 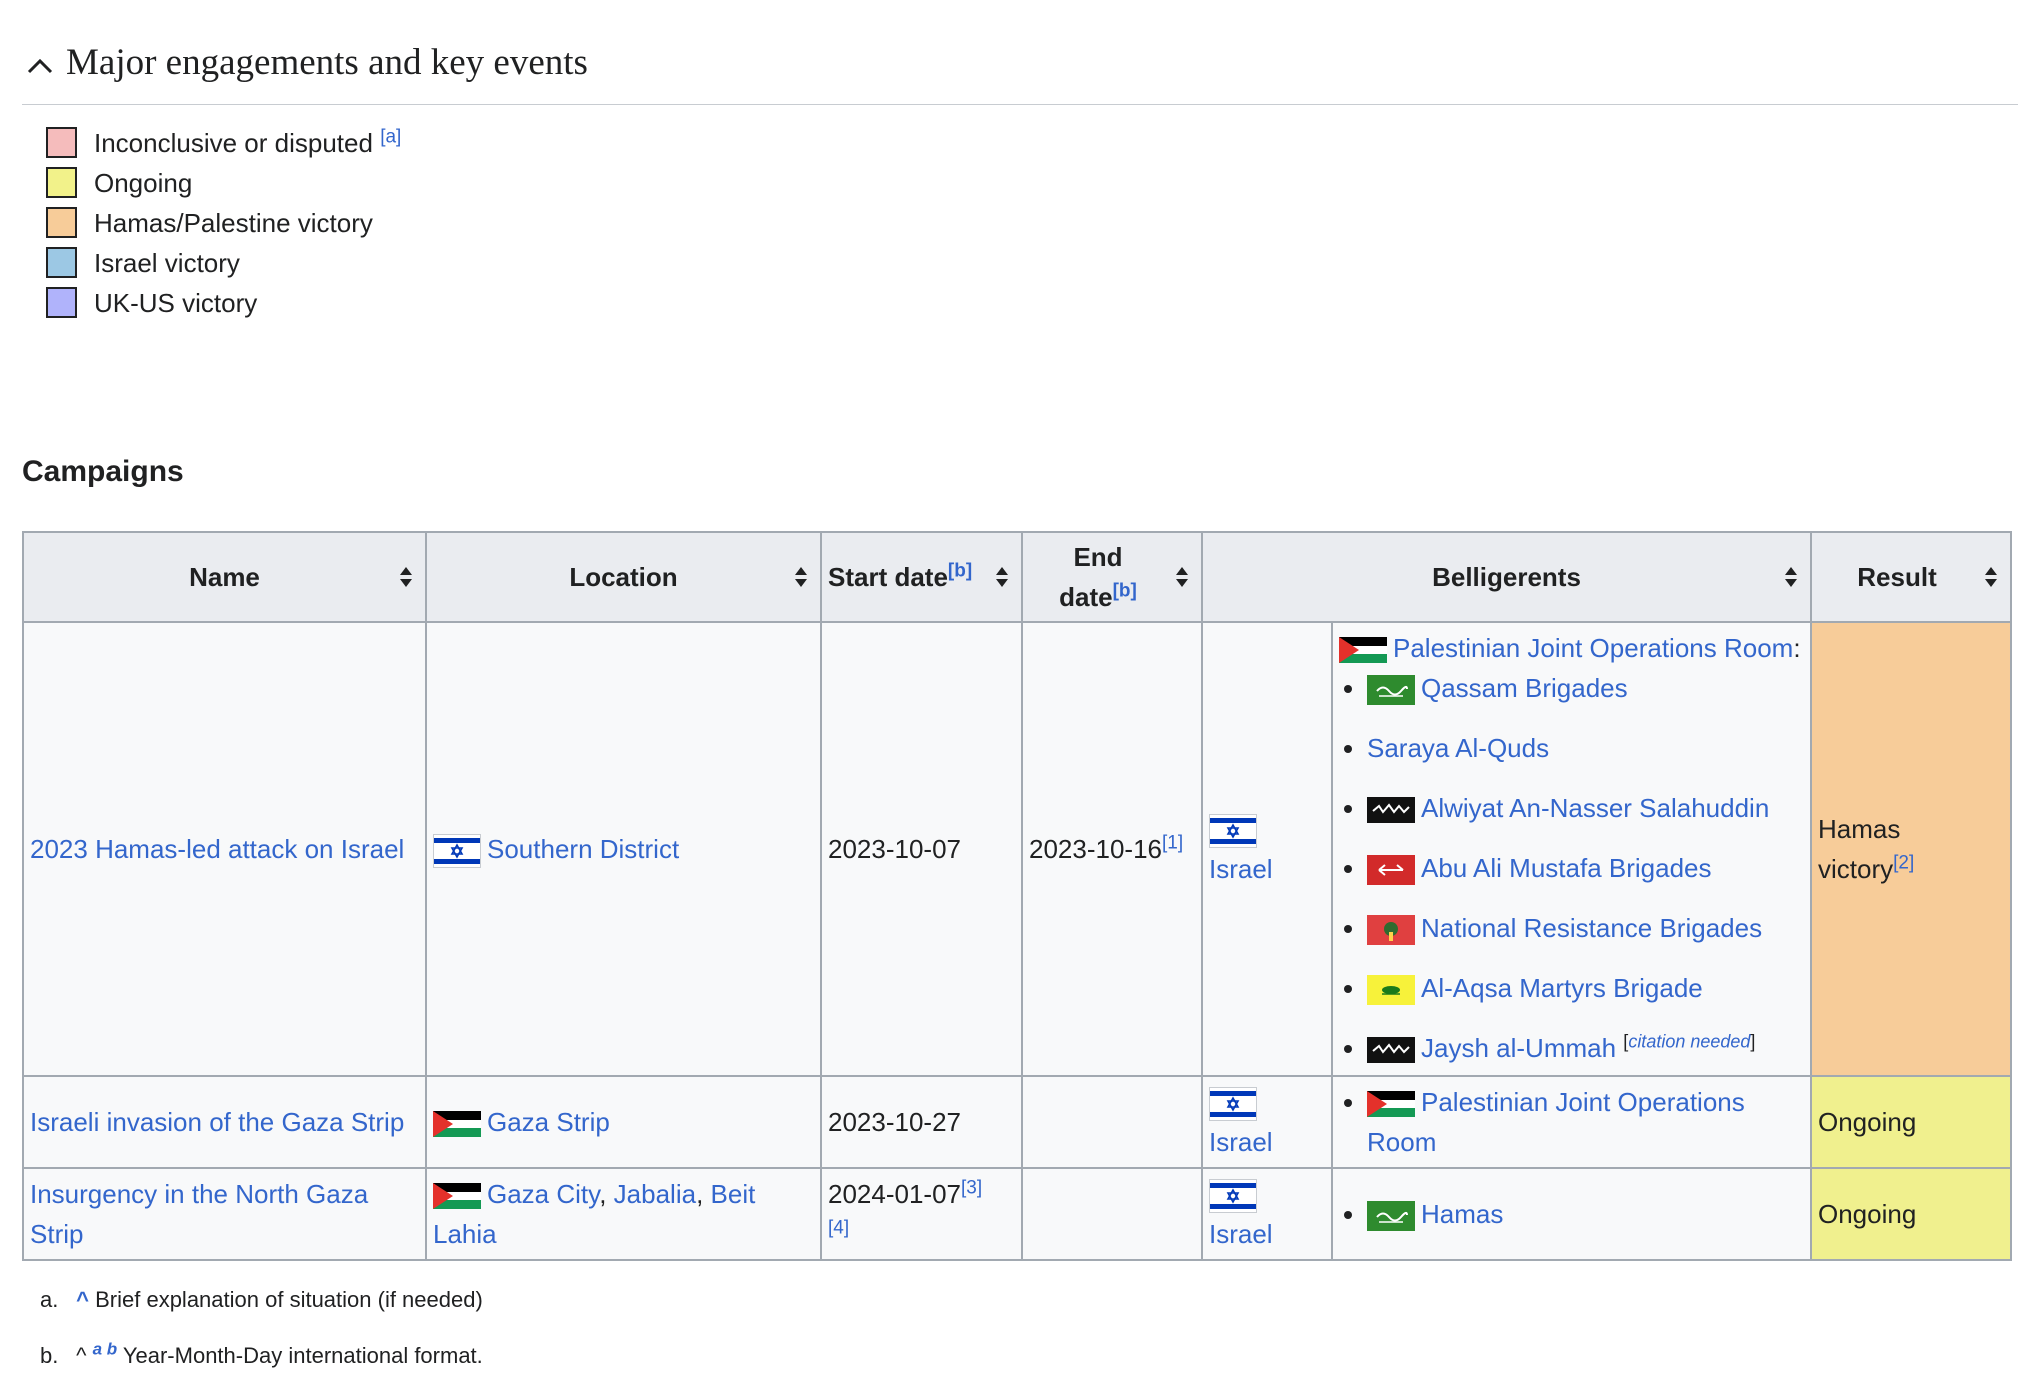 What do you see at coordinates (1458, 748) in the screenshot?
I see `belligerent-link: Saraya Al-Quds` at bounding box center [1458, 748].